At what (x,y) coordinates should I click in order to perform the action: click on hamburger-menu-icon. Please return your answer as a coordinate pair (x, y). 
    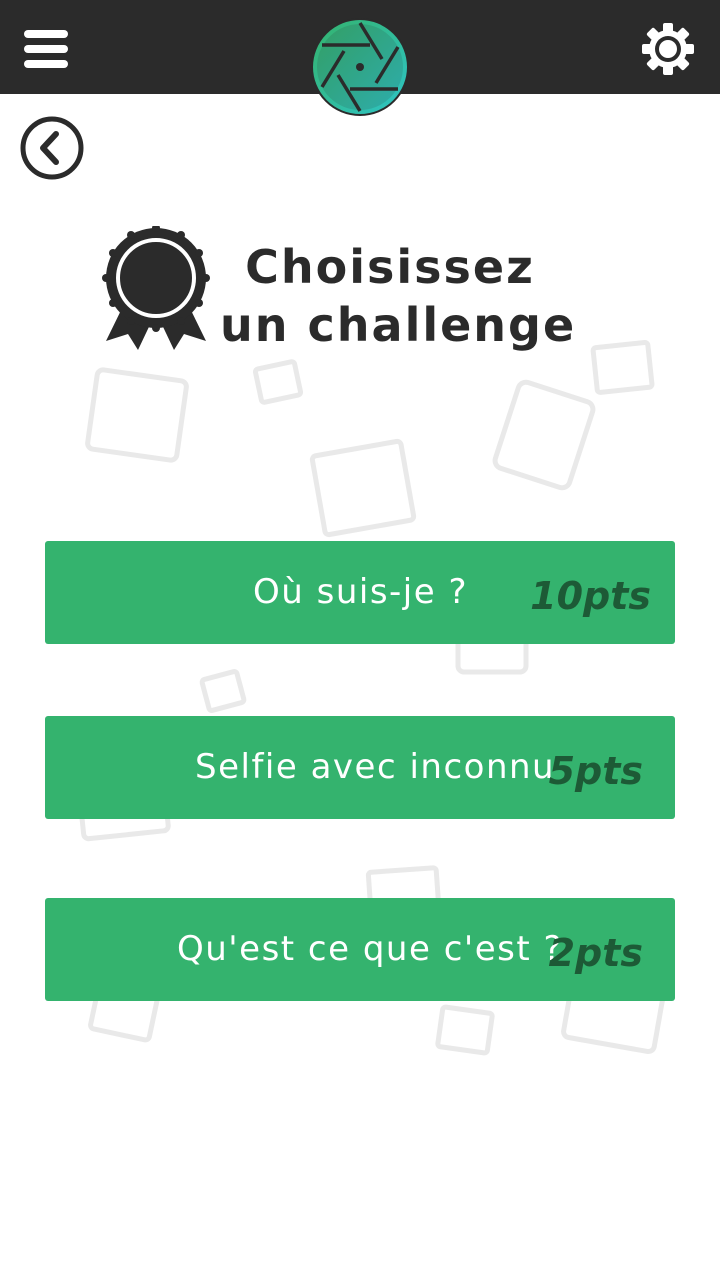
    Looking at the image, I should click on (47, 51).